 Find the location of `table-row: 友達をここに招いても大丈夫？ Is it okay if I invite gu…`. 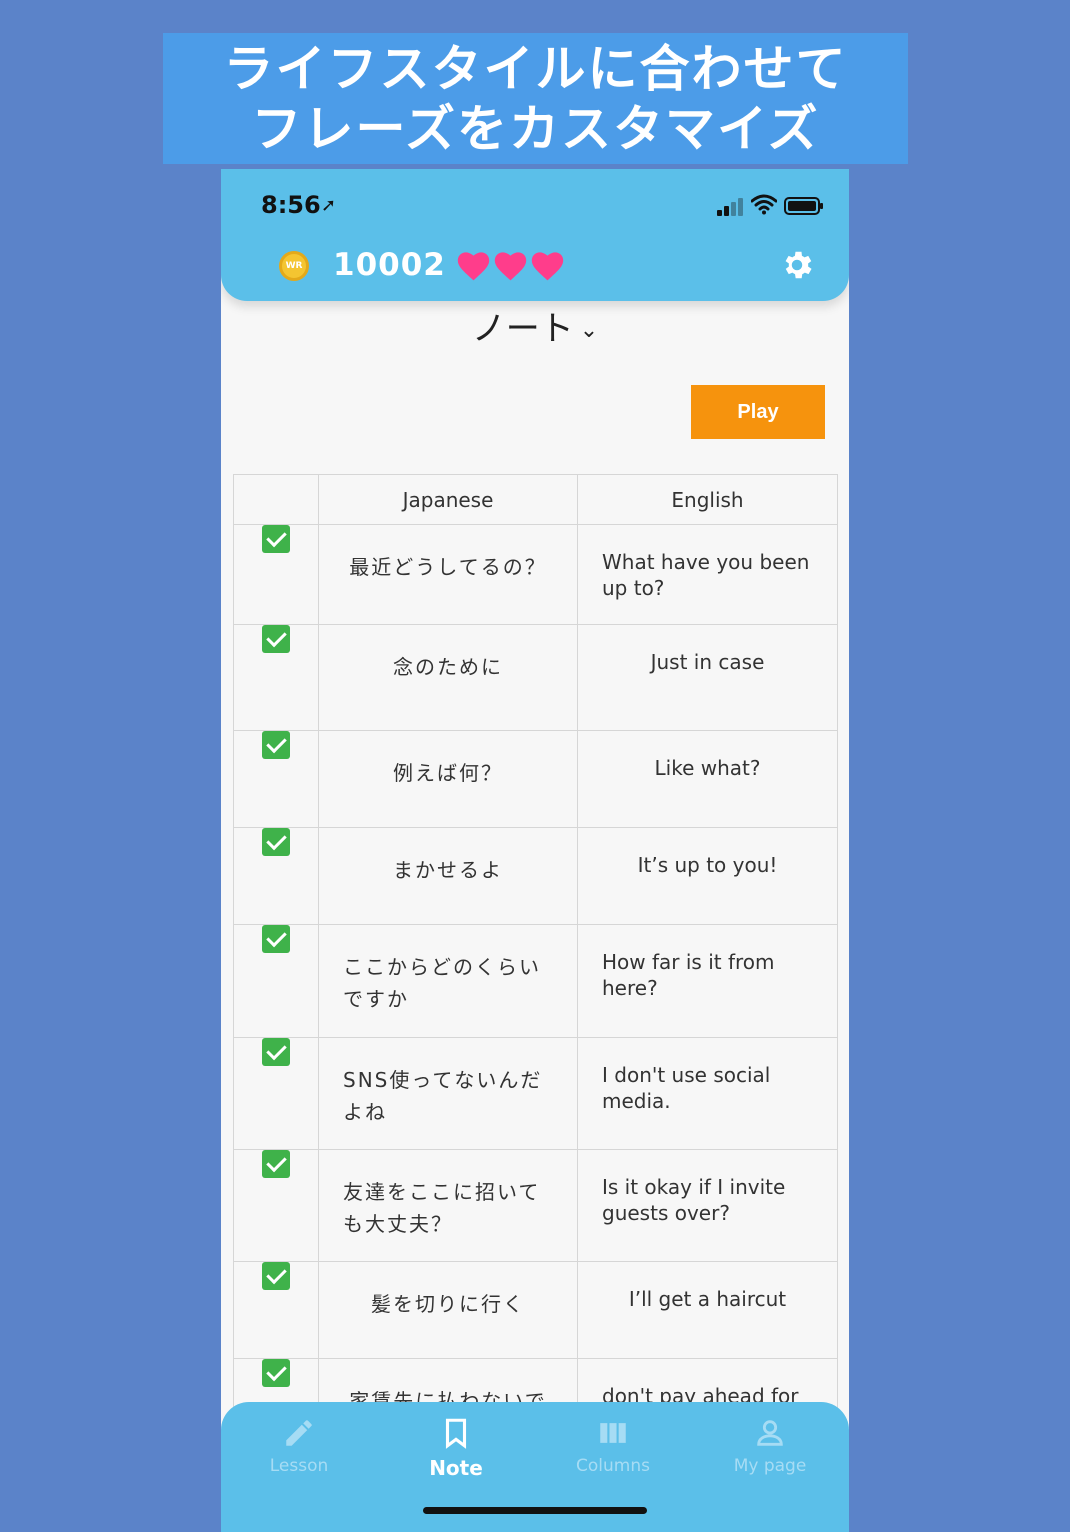

table-row: 友達をここに招いても大丈夫？ Is it okay if I invite gu… is located at coordinates (535, 1205).